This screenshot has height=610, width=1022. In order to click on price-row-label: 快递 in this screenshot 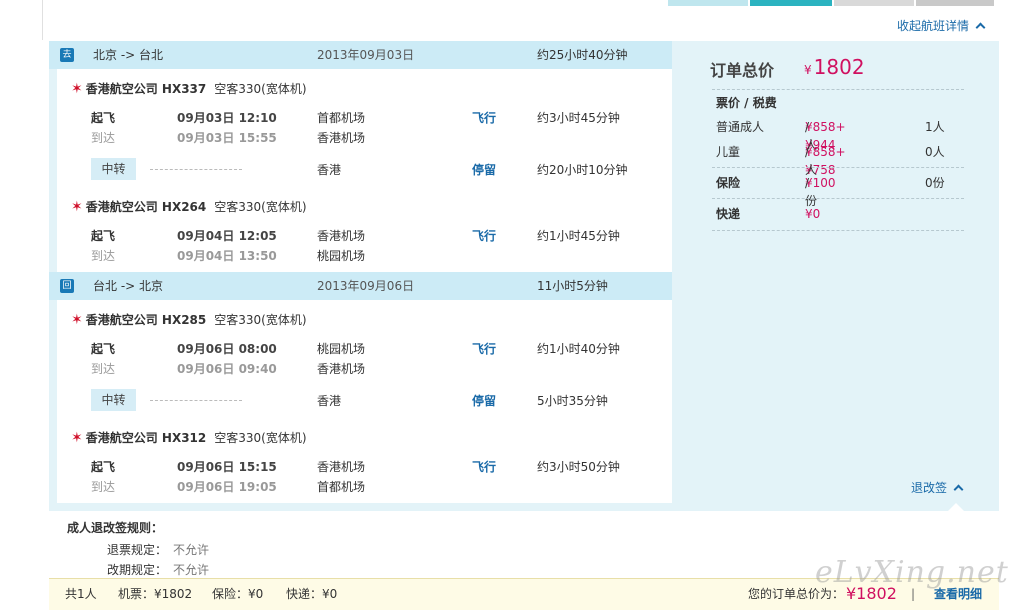, I will do `click(728, 214)`.